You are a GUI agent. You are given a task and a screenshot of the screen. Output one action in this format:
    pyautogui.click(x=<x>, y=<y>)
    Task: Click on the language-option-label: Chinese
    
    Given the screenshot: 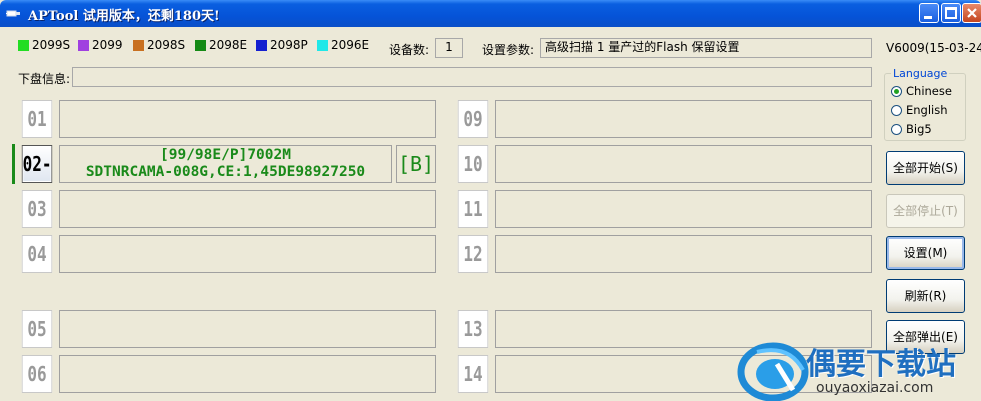 What is the action you would take?
    pyautogui.click(x=929, y=91)
    